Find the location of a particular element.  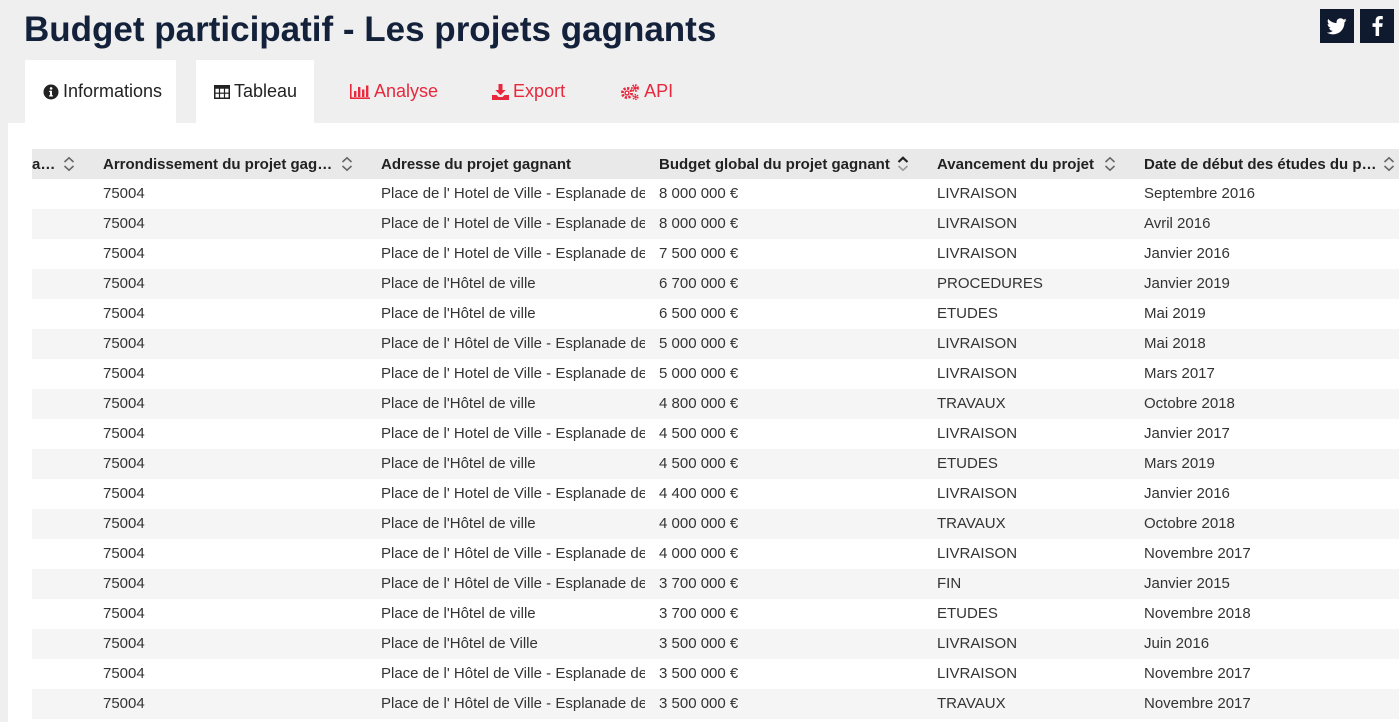

tab-informations-label: Informations is located at coordinates (113, 91).